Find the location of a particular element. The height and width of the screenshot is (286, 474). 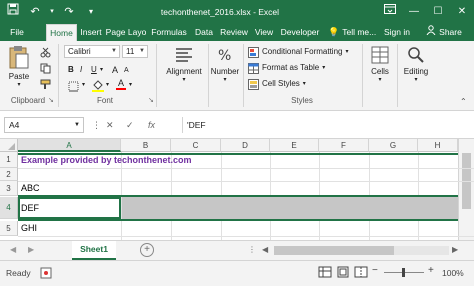

horizontal-scrollbar is located at coordinates (361, 250).